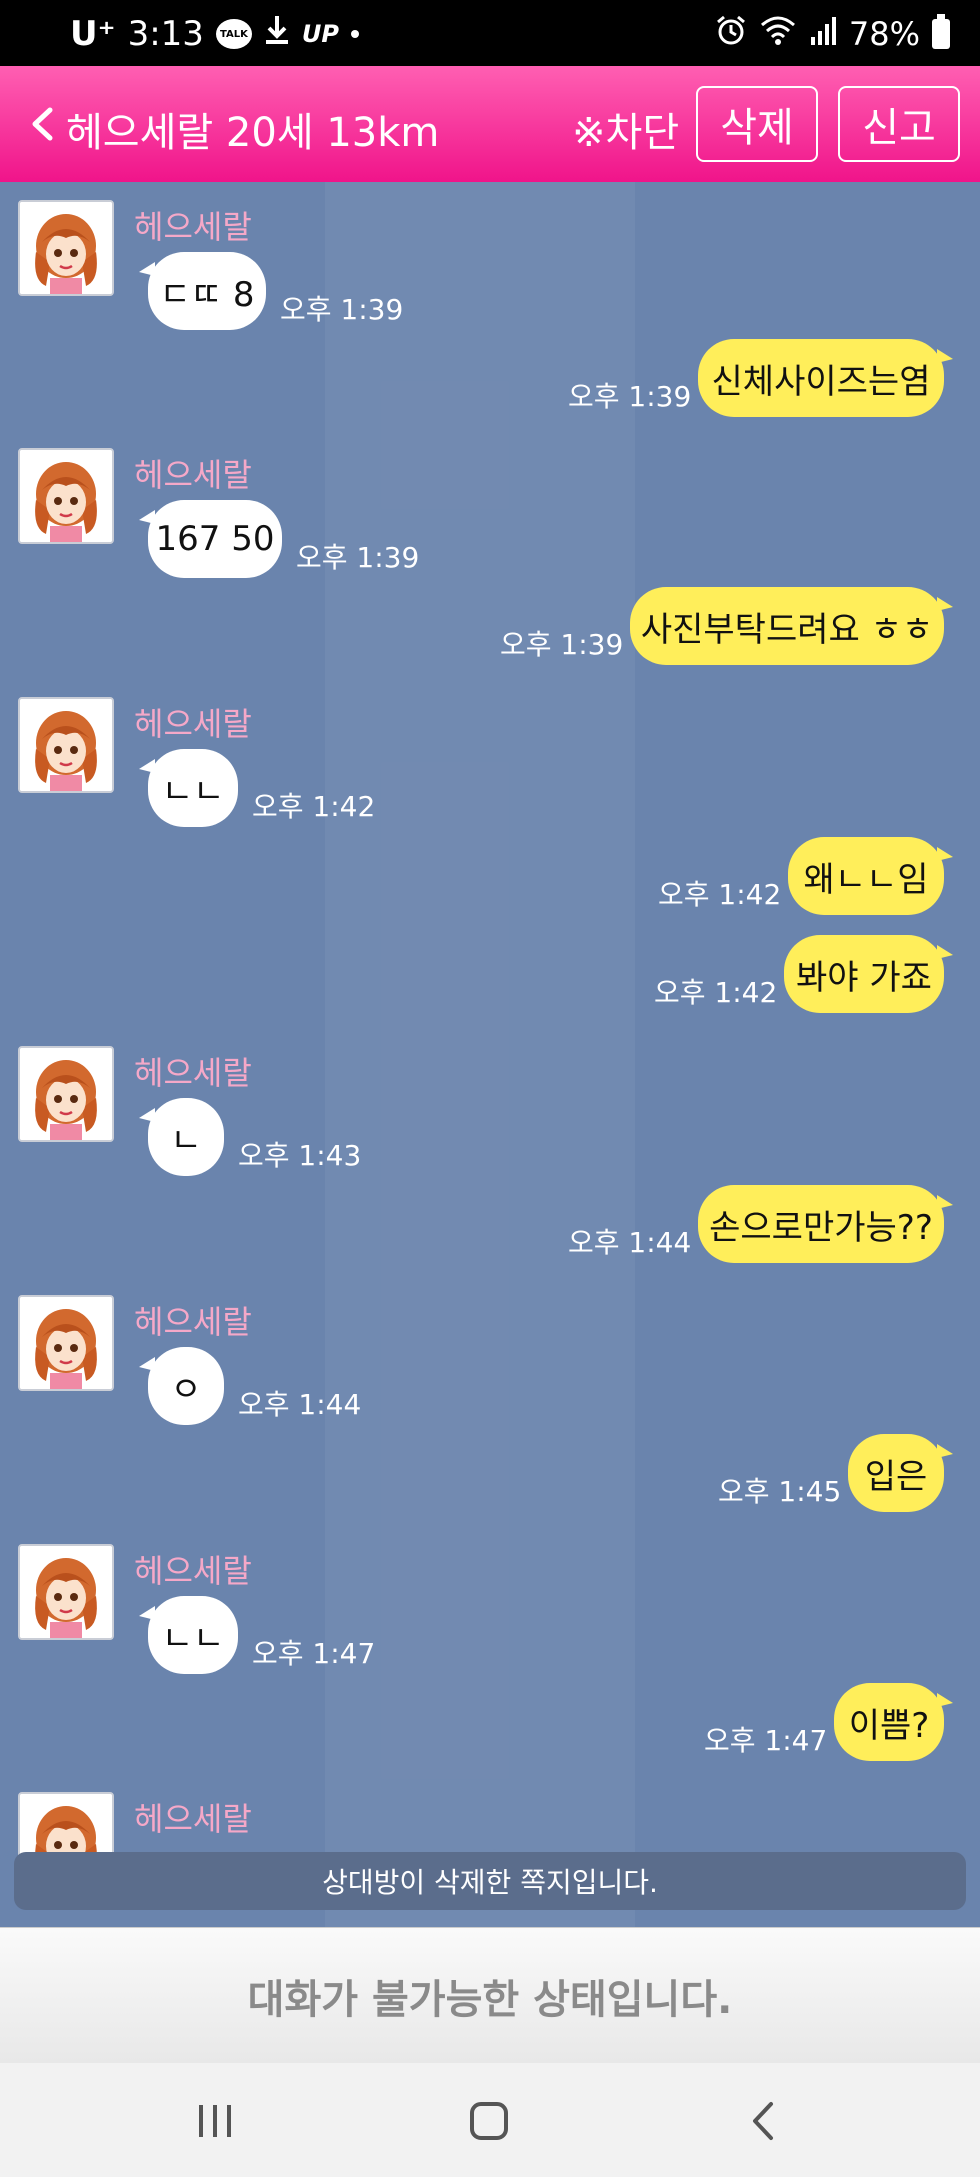 The image size is (980, 2177). Describe the element at coordinates (233, 34) in the screenshot. I see `talk-icon: TALK` at that location.